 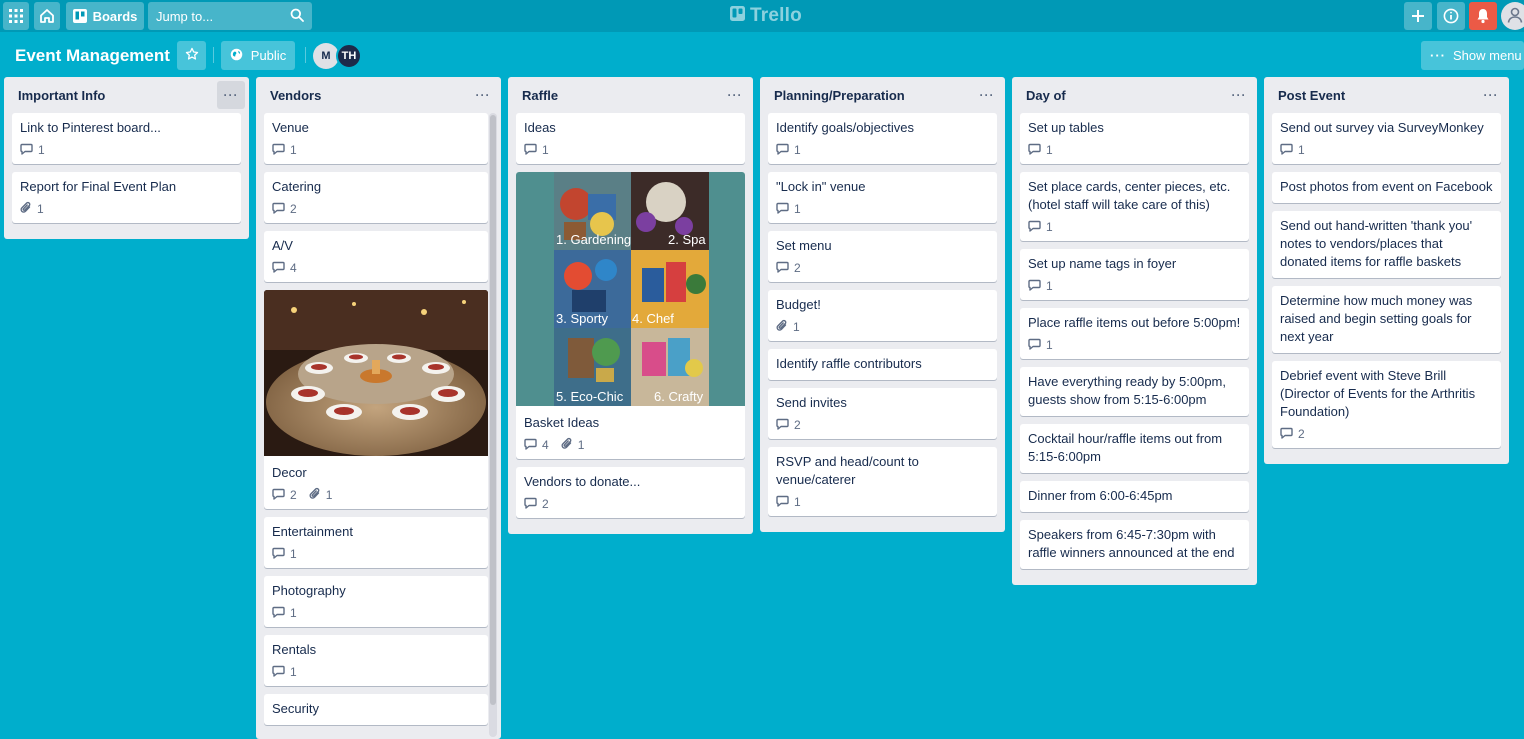 What do you see at coordinates (1046, 95) in the screenshot?
I see `list-title: Day of` at bounding box center [1046, 95].